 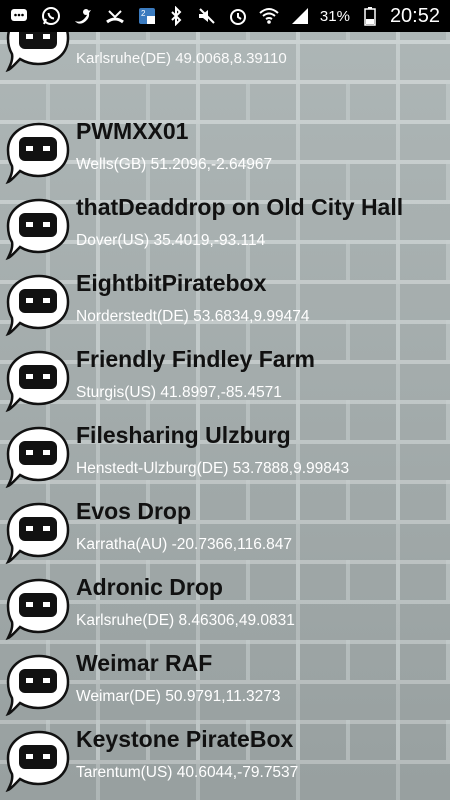 What do you see at coordinates (334, 16) in the screenshot?
I see `battery-percentage: 31%` at bounding box center [334, 16].